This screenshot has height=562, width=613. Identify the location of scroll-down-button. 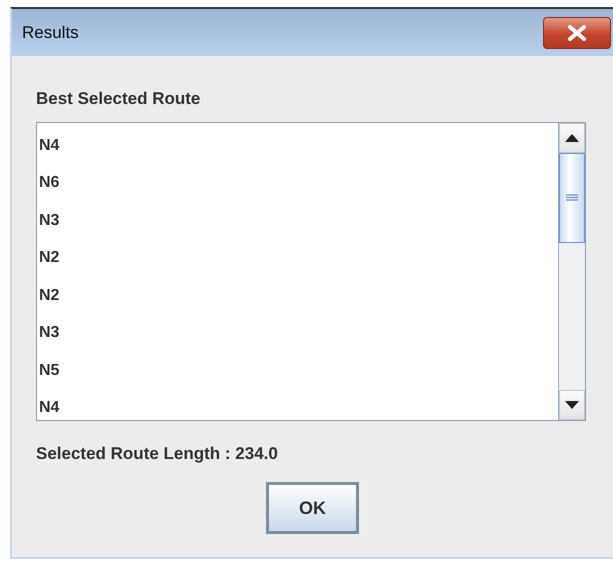
(572, 405).